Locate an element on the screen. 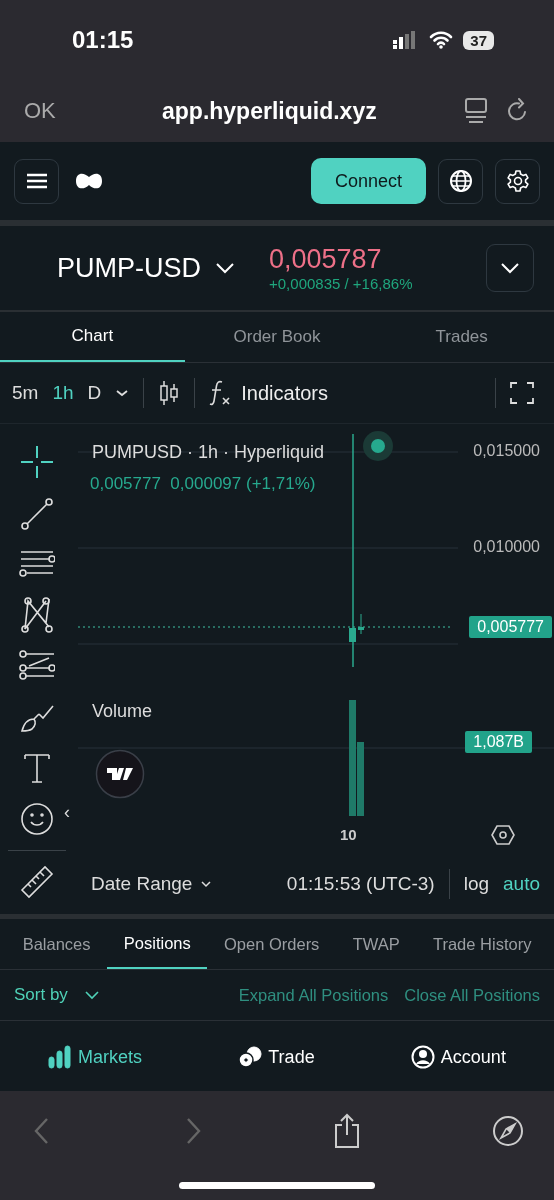 The height and width of the screenshot is (1200, 554). chart-clock: 01:15:53 (UTC-3) is located at coordinates (360, 884).